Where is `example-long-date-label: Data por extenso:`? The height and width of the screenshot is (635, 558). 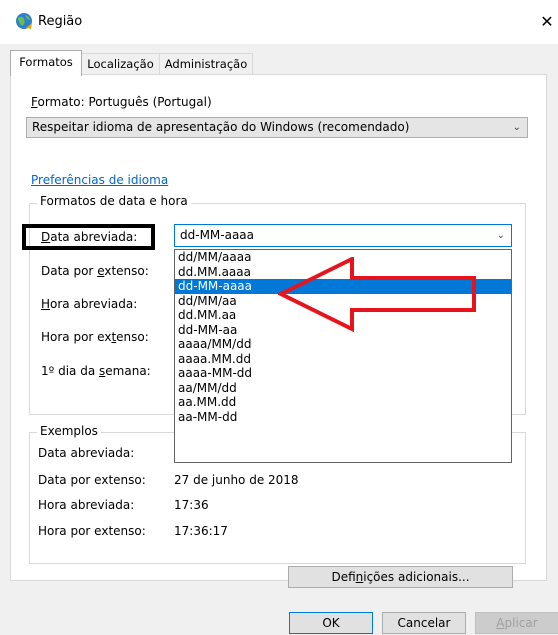
example-long-date-label: Data por extenso: is located at coordinates (92, 480).